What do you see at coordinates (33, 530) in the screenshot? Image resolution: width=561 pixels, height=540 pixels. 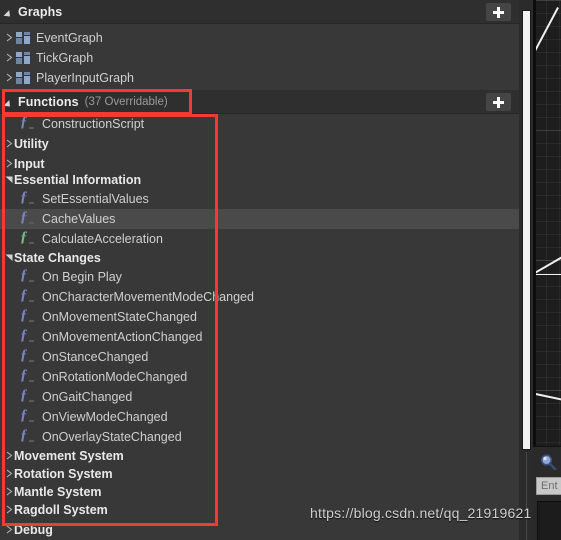 I see `category-label: Debug` at bounding box center [33, 530].